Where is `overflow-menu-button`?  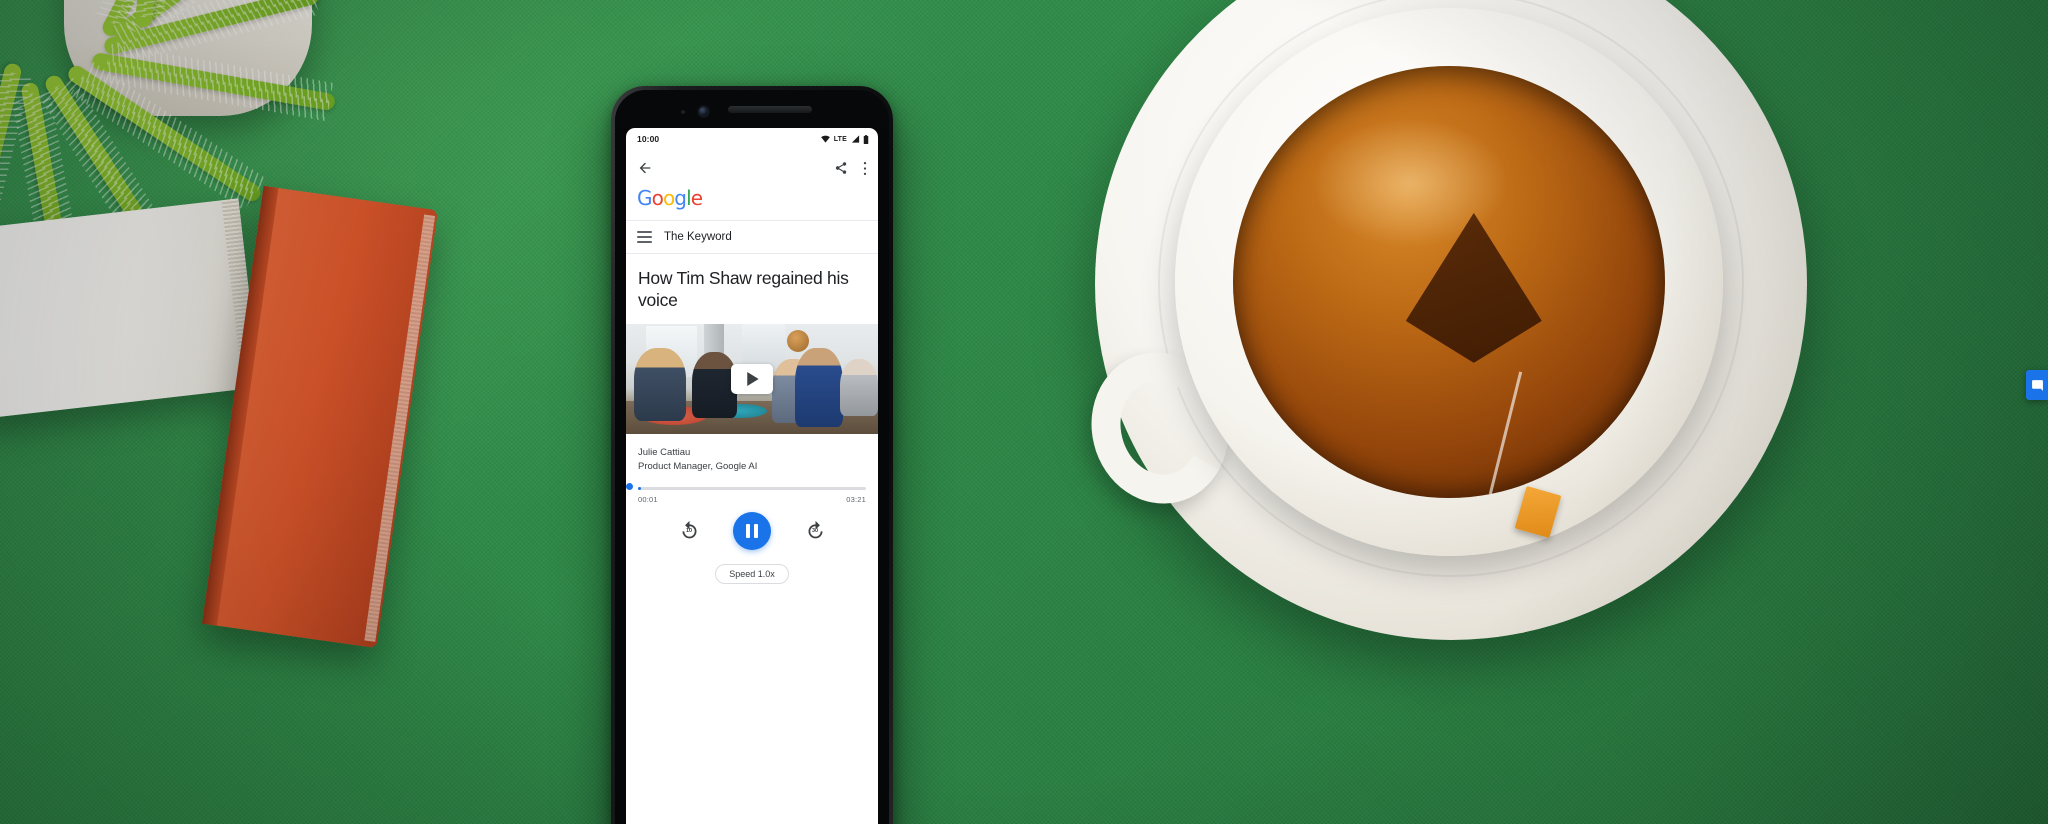 overflow-menu-button is located at coordinates (865, 168).